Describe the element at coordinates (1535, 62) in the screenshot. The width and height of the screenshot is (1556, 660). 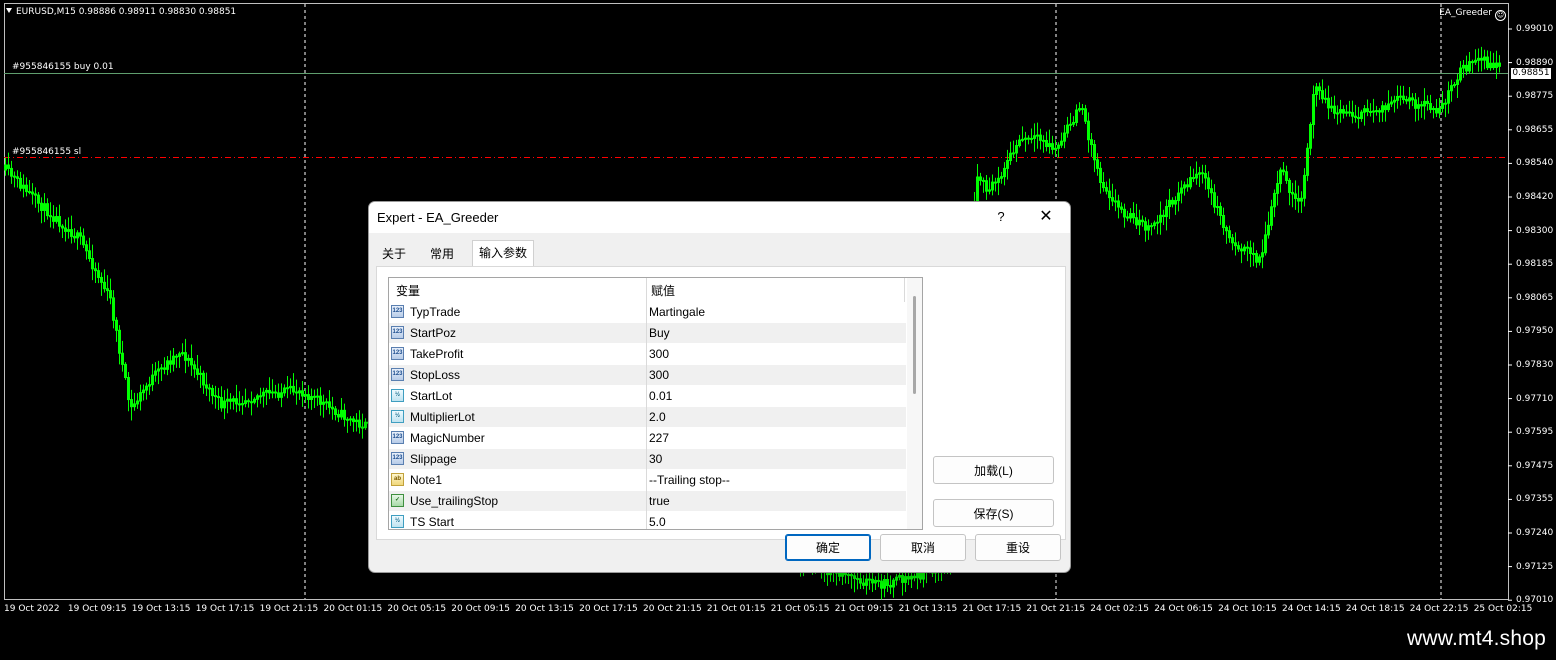
I see `price-axis-label: 0.98890` at that location.